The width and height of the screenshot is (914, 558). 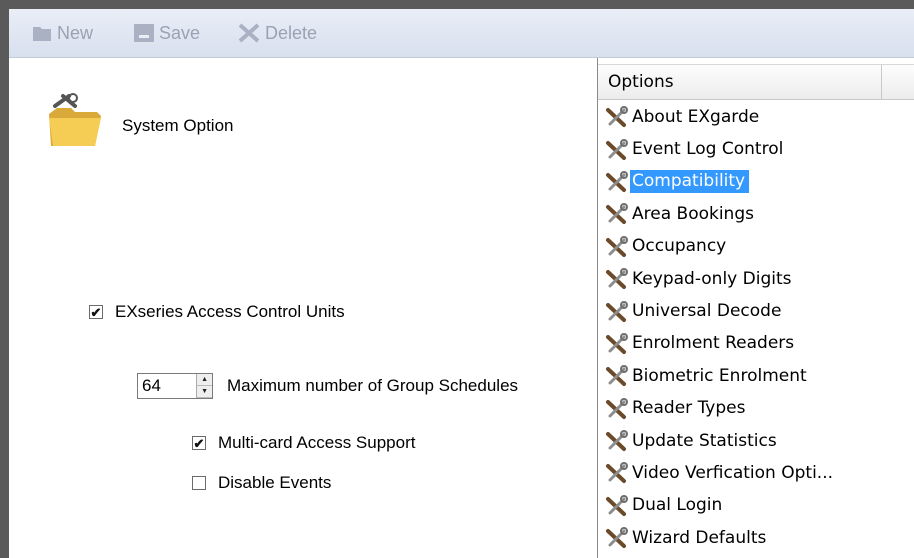 I want to click on save-label: Save, so click(x=180, y=32).